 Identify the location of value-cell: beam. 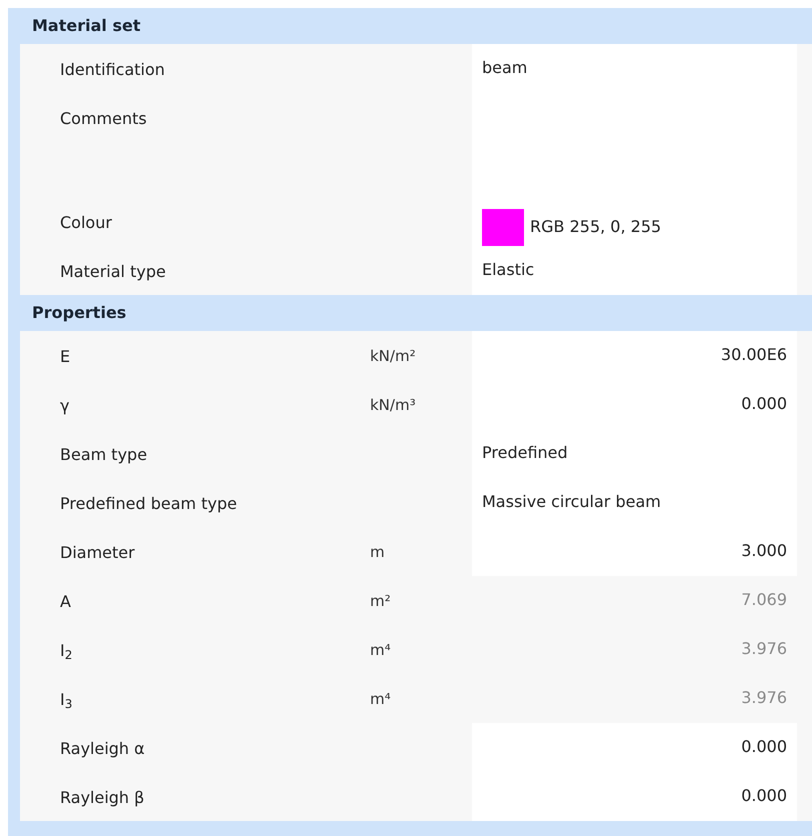
(634, 68).